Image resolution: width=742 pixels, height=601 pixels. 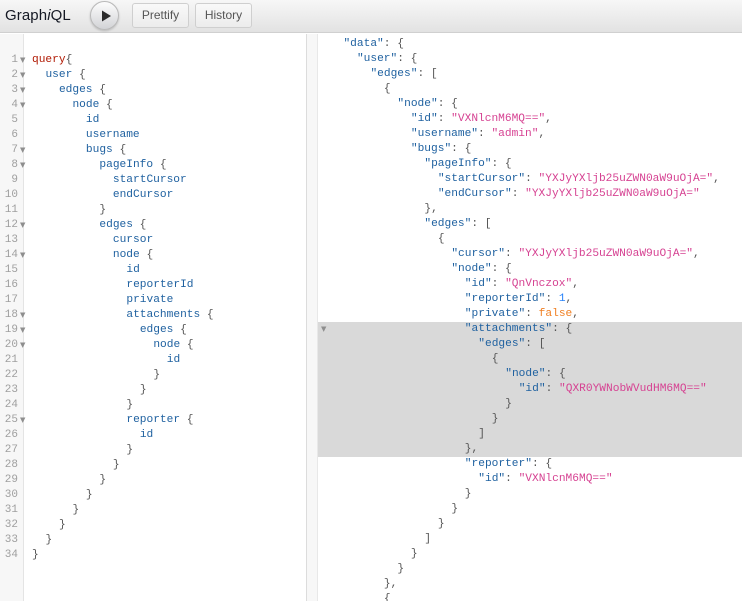 What do you see at coordinates (394, 74) in the screenshot?
I see `code-token: "edges"` at bounding box center [394, 74].